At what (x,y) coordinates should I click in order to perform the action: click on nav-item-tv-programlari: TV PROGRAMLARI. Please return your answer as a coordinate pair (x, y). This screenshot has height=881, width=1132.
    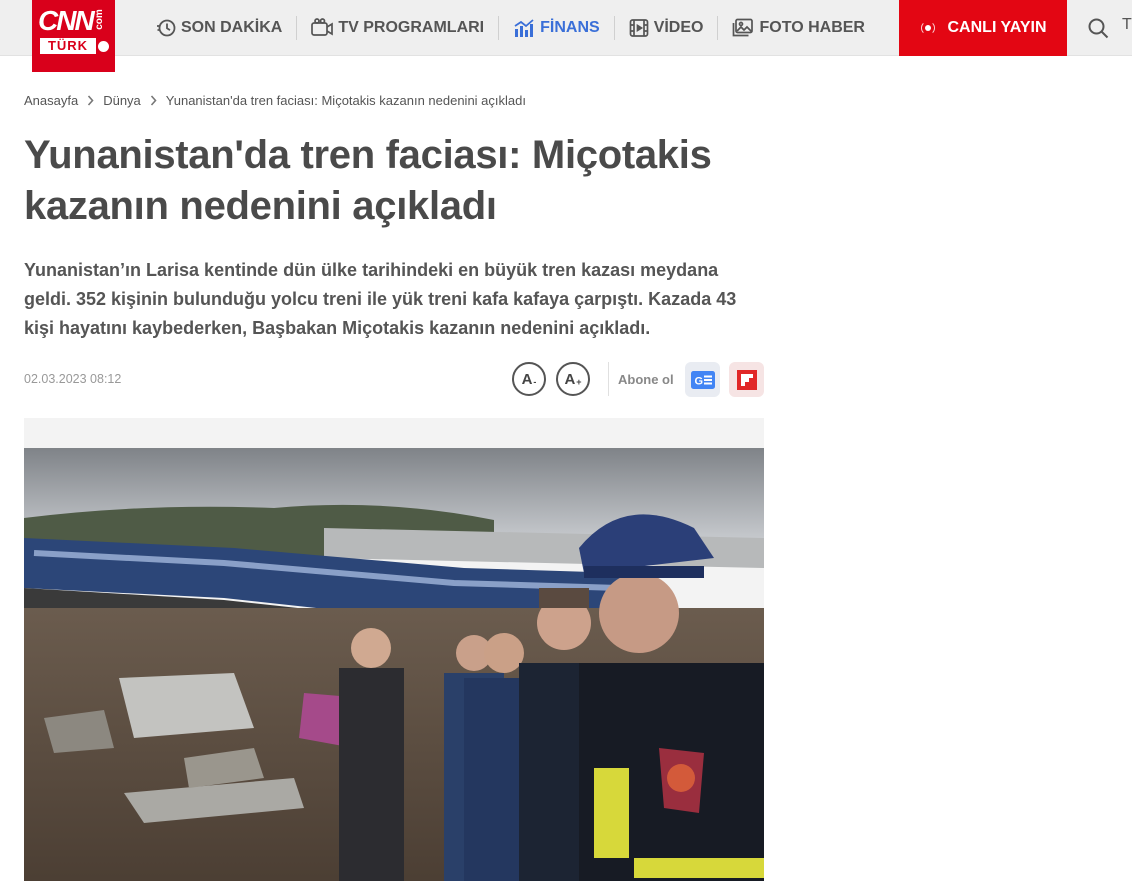
    Looking at the image, I should click on (398, 28).